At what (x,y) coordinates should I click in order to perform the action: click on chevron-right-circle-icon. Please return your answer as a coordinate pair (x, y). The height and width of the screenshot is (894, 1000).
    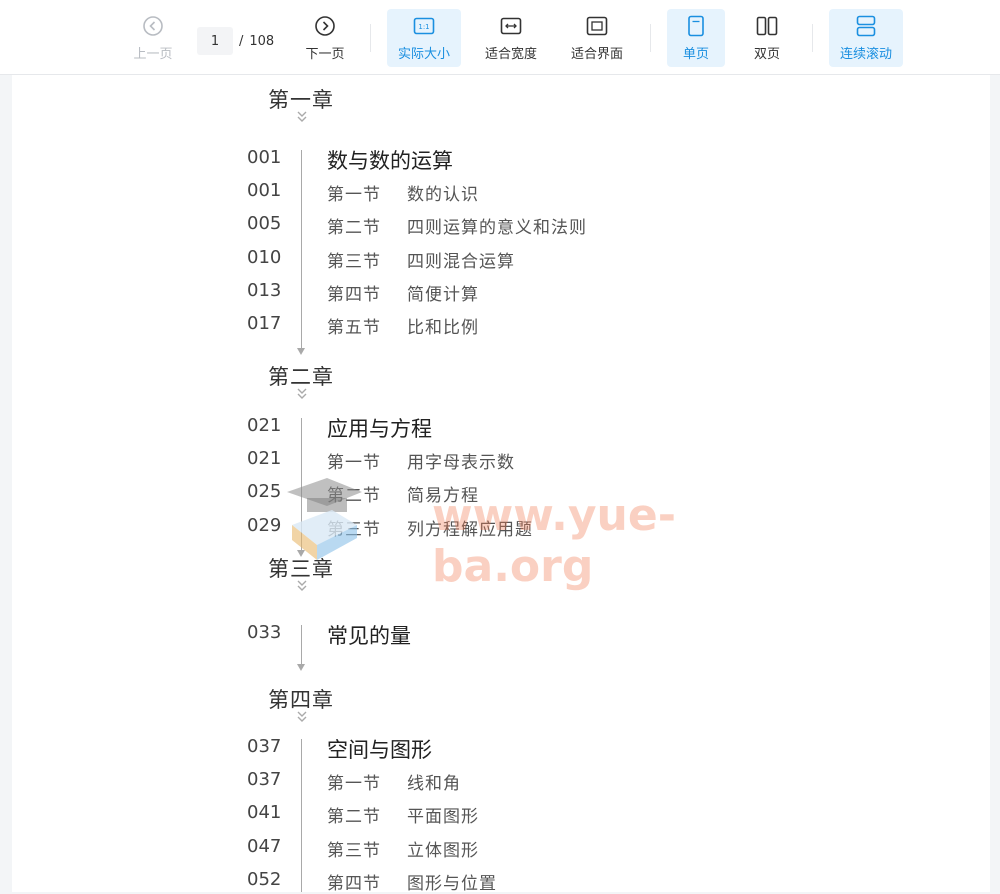
    Looking at the image, I should click on (325, 25).